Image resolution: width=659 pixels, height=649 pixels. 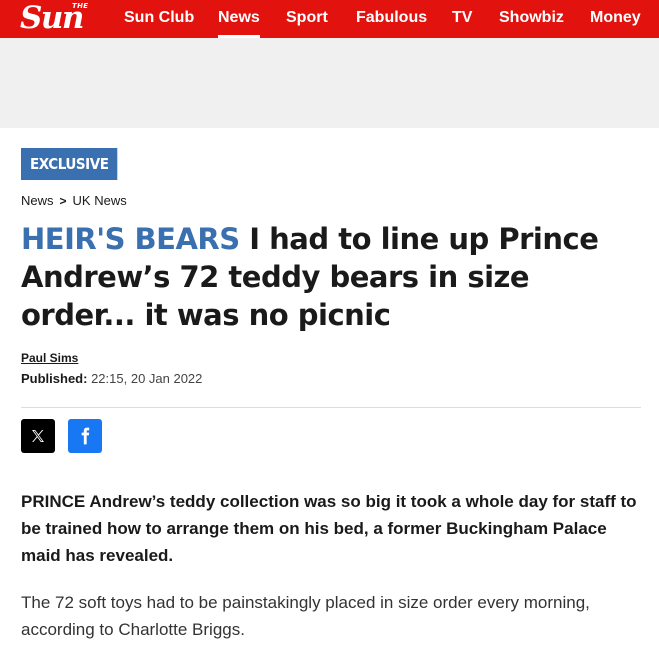 What do you see at coordinates (100, 200) in the screenshot?
I see `breadcrumb-uk-news: UK News` at bounding box center [100, 200].